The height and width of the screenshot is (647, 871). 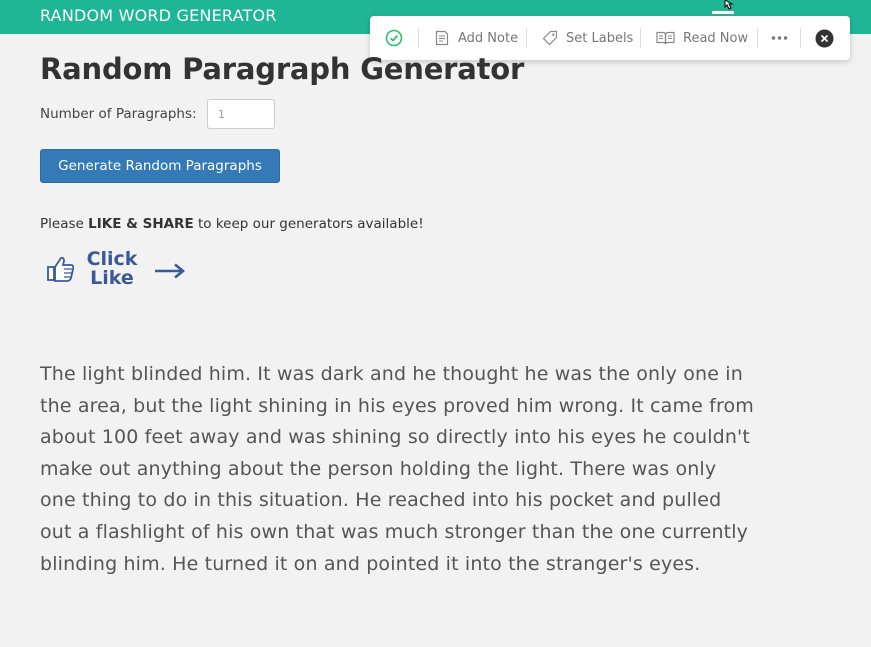 I want to click on click-like-line2: Like, so click(x=112, y=278).